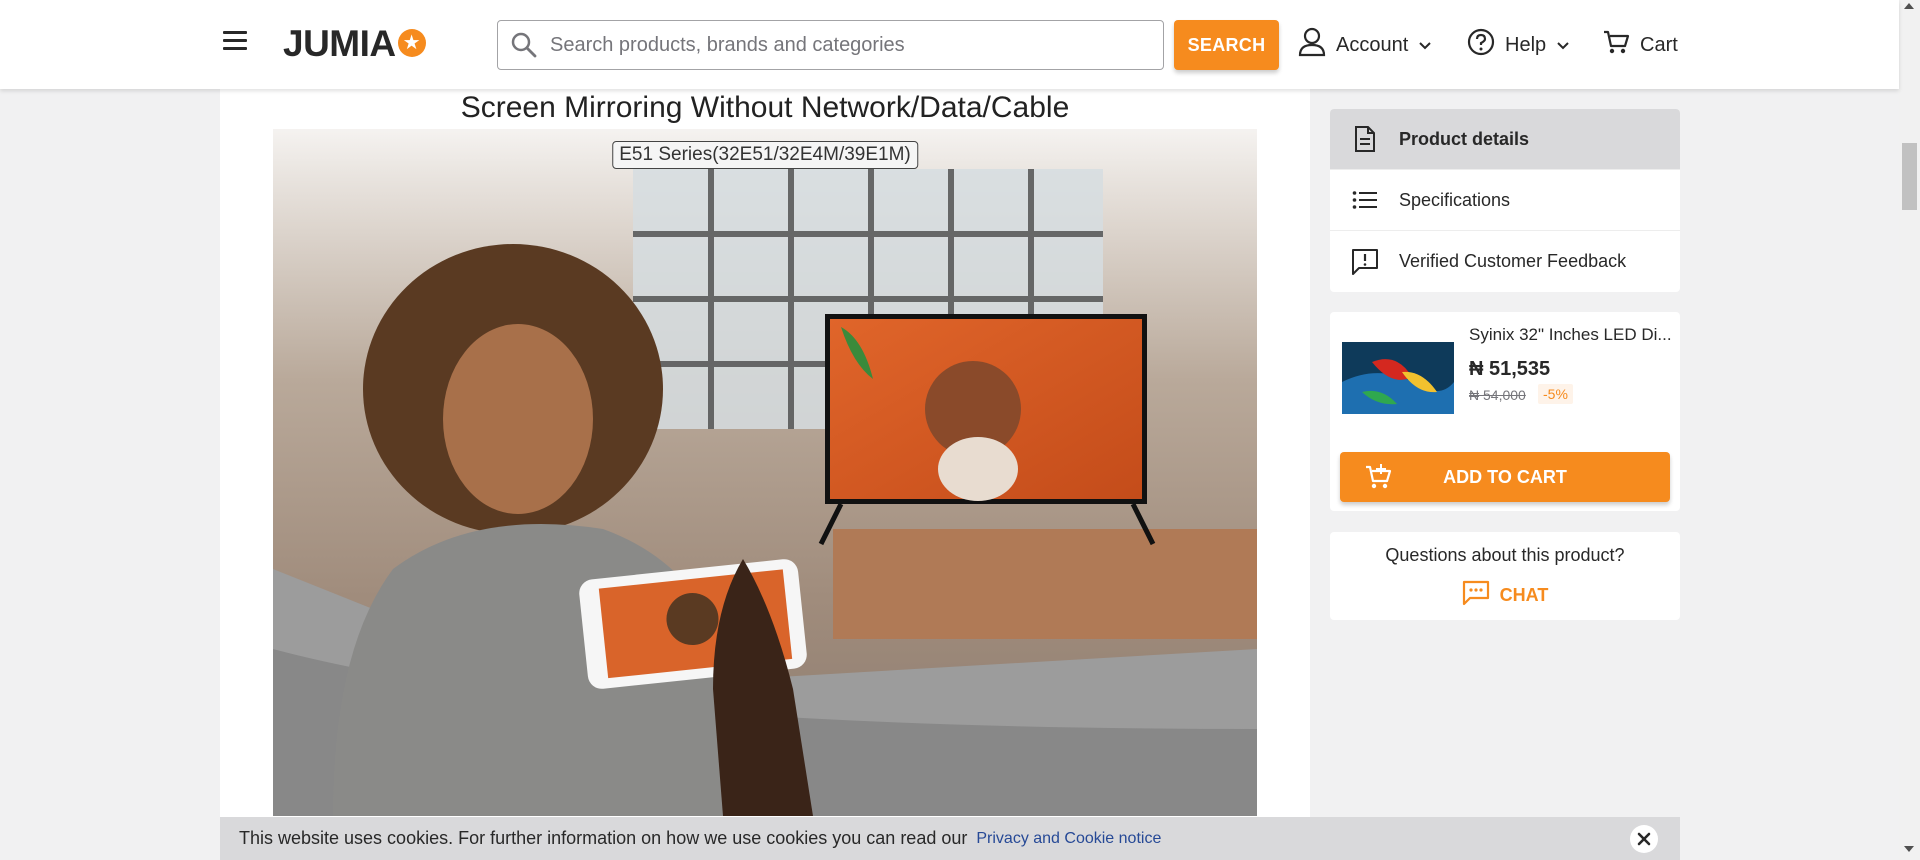  I want to click on user-icon, so click(1312, 45).